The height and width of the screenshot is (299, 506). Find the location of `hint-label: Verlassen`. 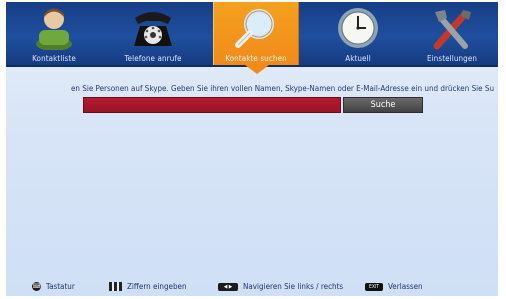

hint-label: Verlassen is located at coordinates (405, 286).